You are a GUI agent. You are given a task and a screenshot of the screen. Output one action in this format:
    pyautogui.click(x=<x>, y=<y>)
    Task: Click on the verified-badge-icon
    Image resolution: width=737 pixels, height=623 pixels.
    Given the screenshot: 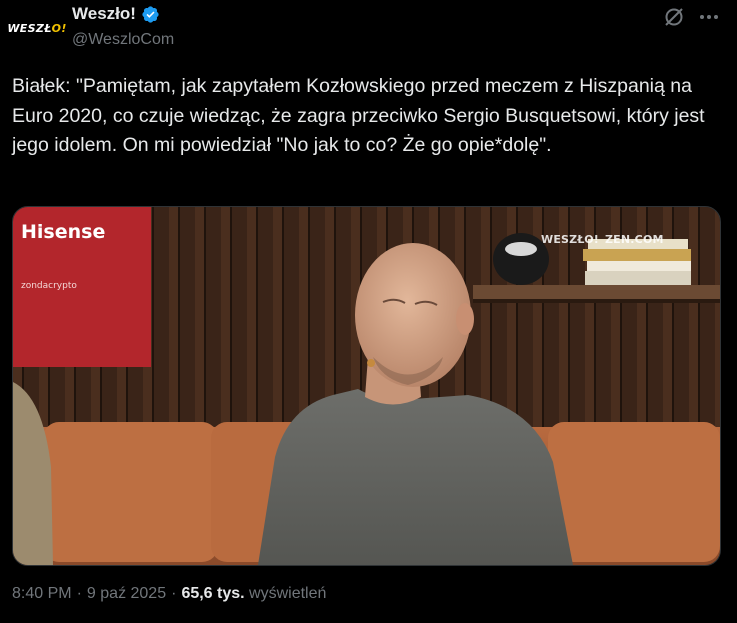 What is the action you would take?
    pyautogui.click(x=150, y=14)
    